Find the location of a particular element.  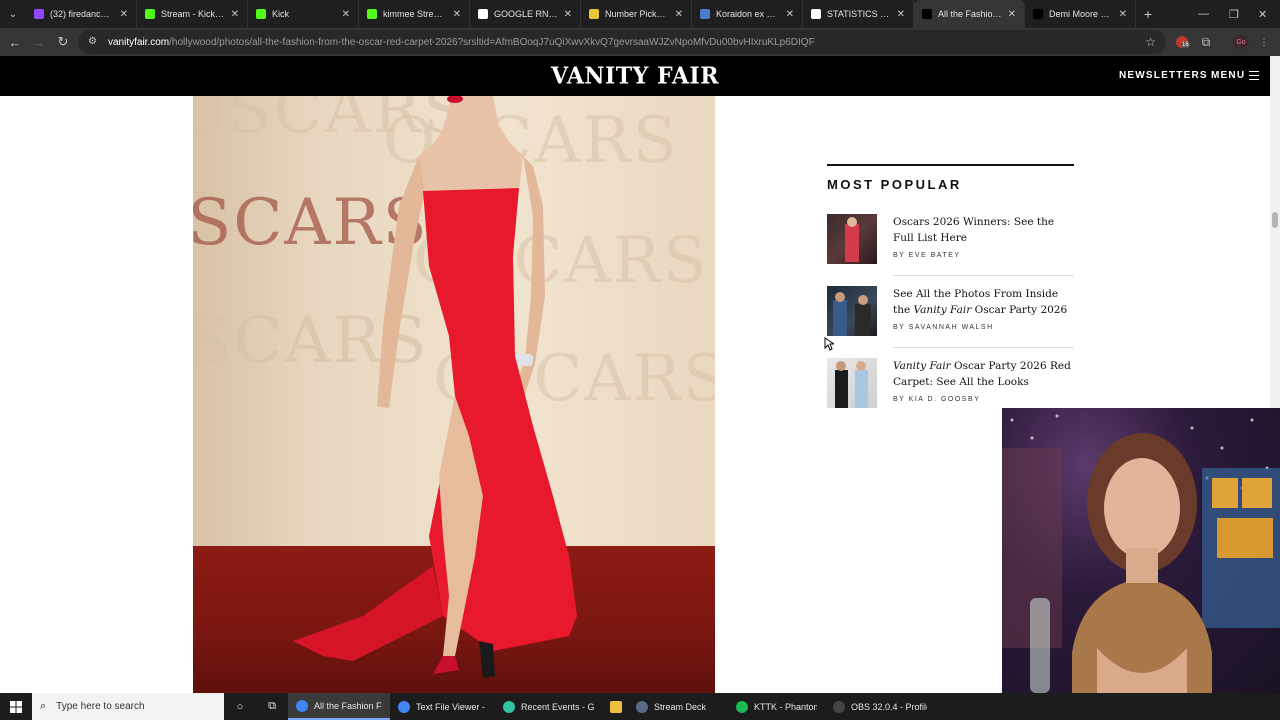

stream-deck-icon is located at coordinates (642, 706).